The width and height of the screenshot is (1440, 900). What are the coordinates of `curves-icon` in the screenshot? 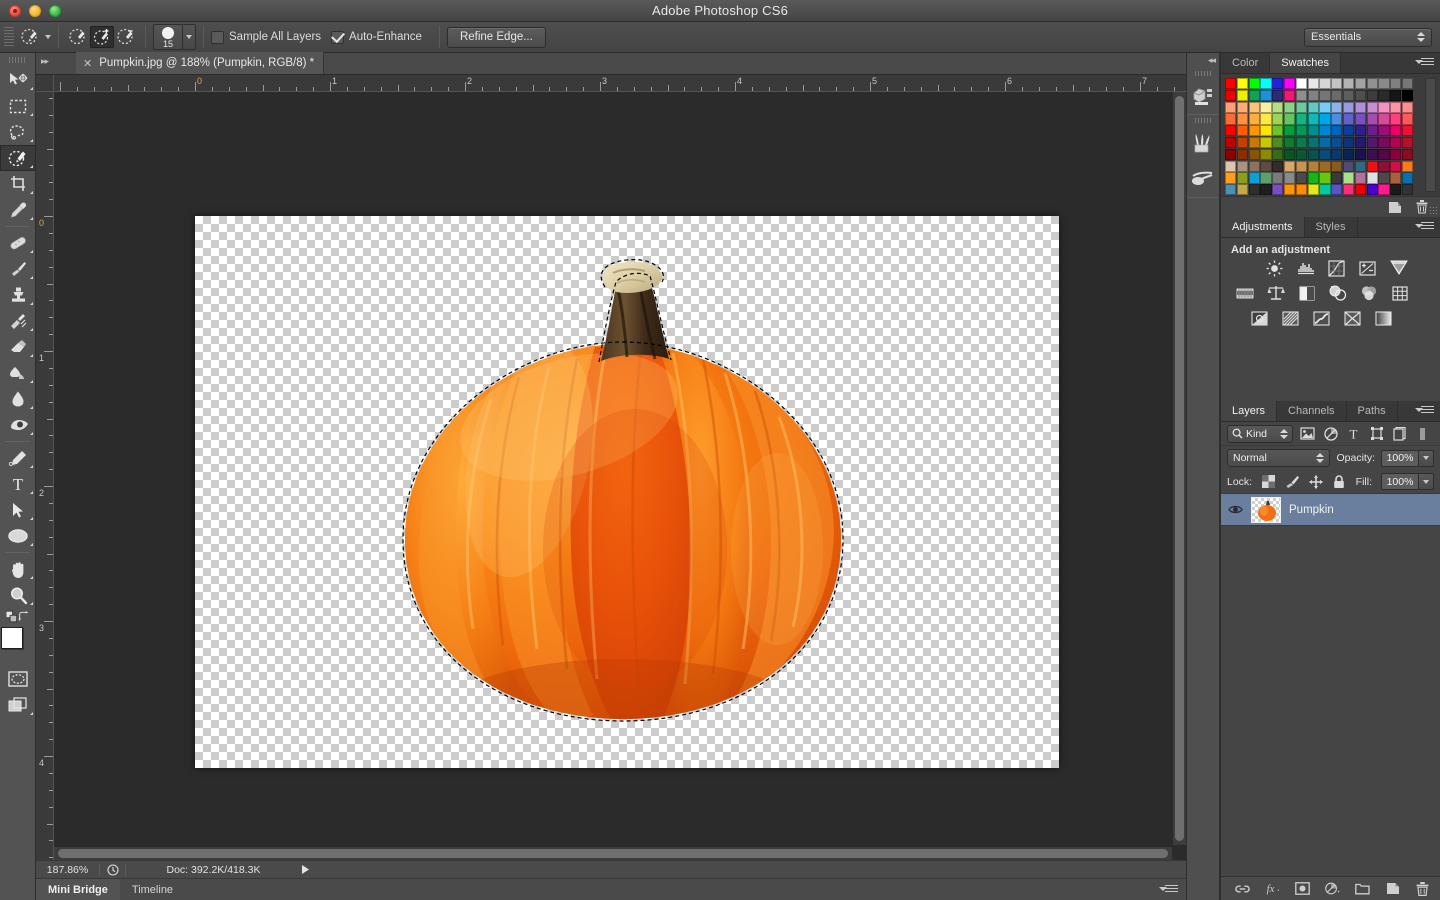 It's located at (1336, 268).